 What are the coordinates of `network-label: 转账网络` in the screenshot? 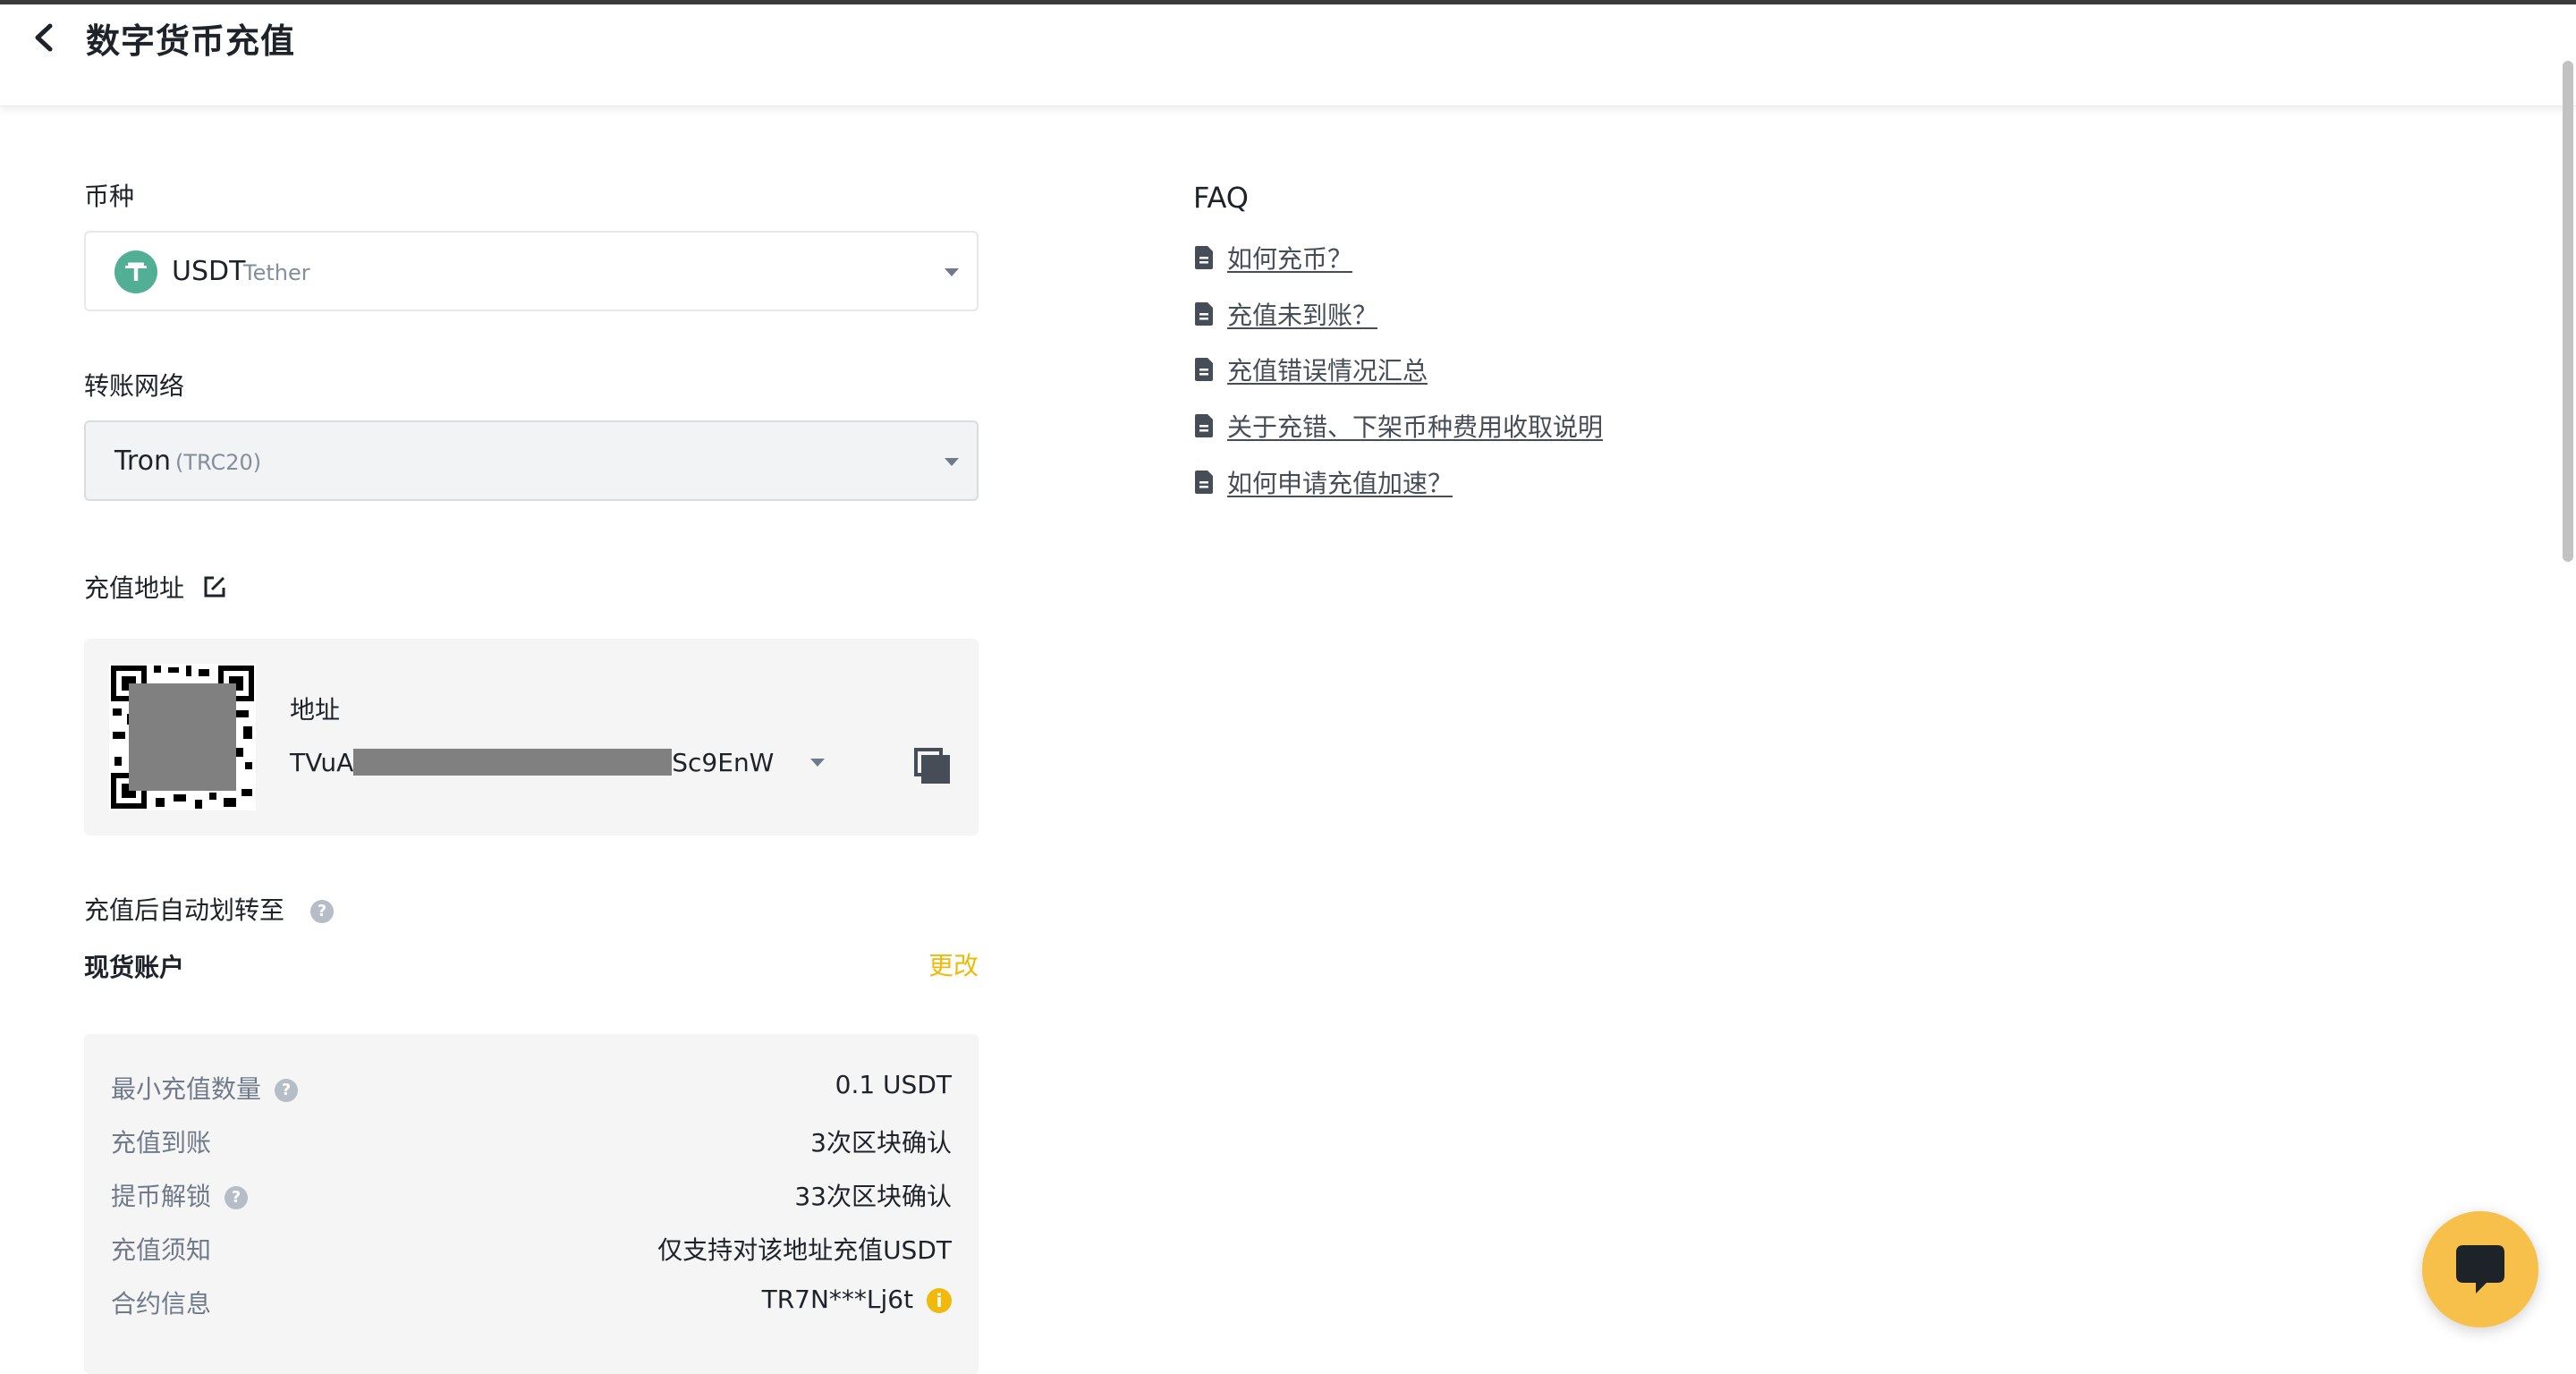 It's located at (134, 386).